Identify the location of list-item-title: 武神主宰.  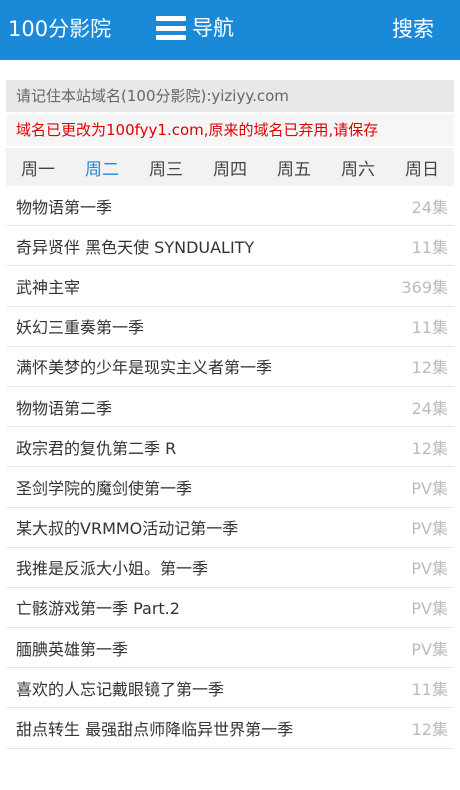
(48, 287).